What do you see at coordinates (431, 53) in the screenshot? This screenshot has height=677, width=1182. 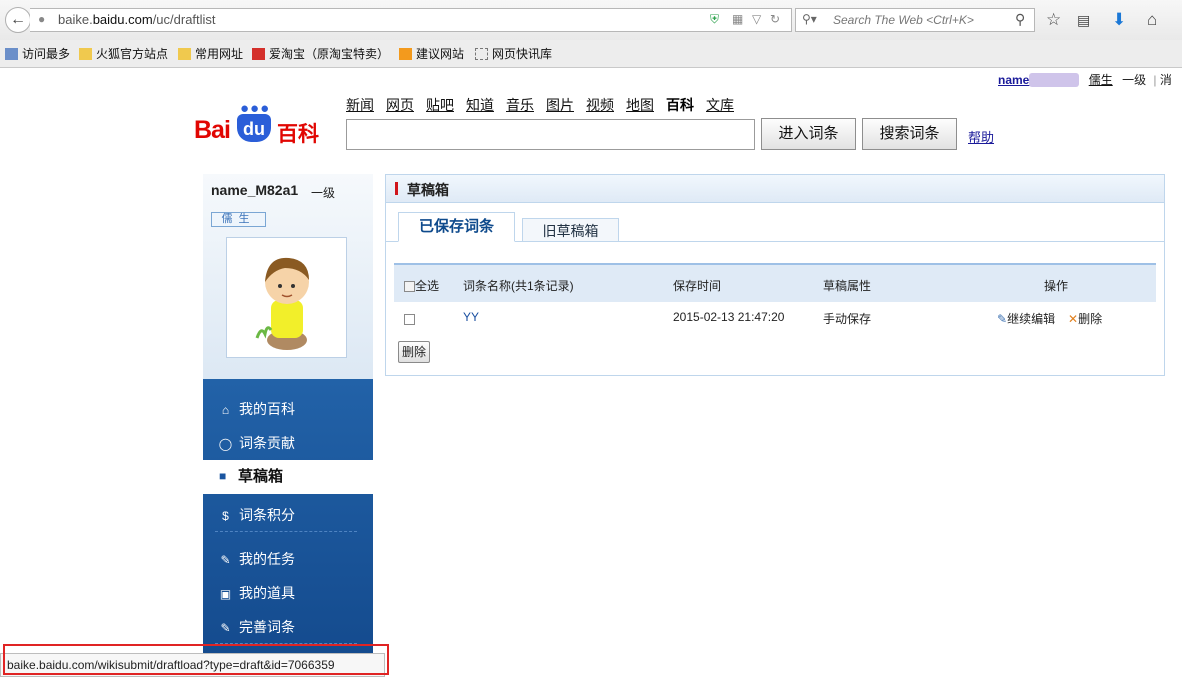 I see `bookmark-item: 建议网站` at bounding box center [431, 53].